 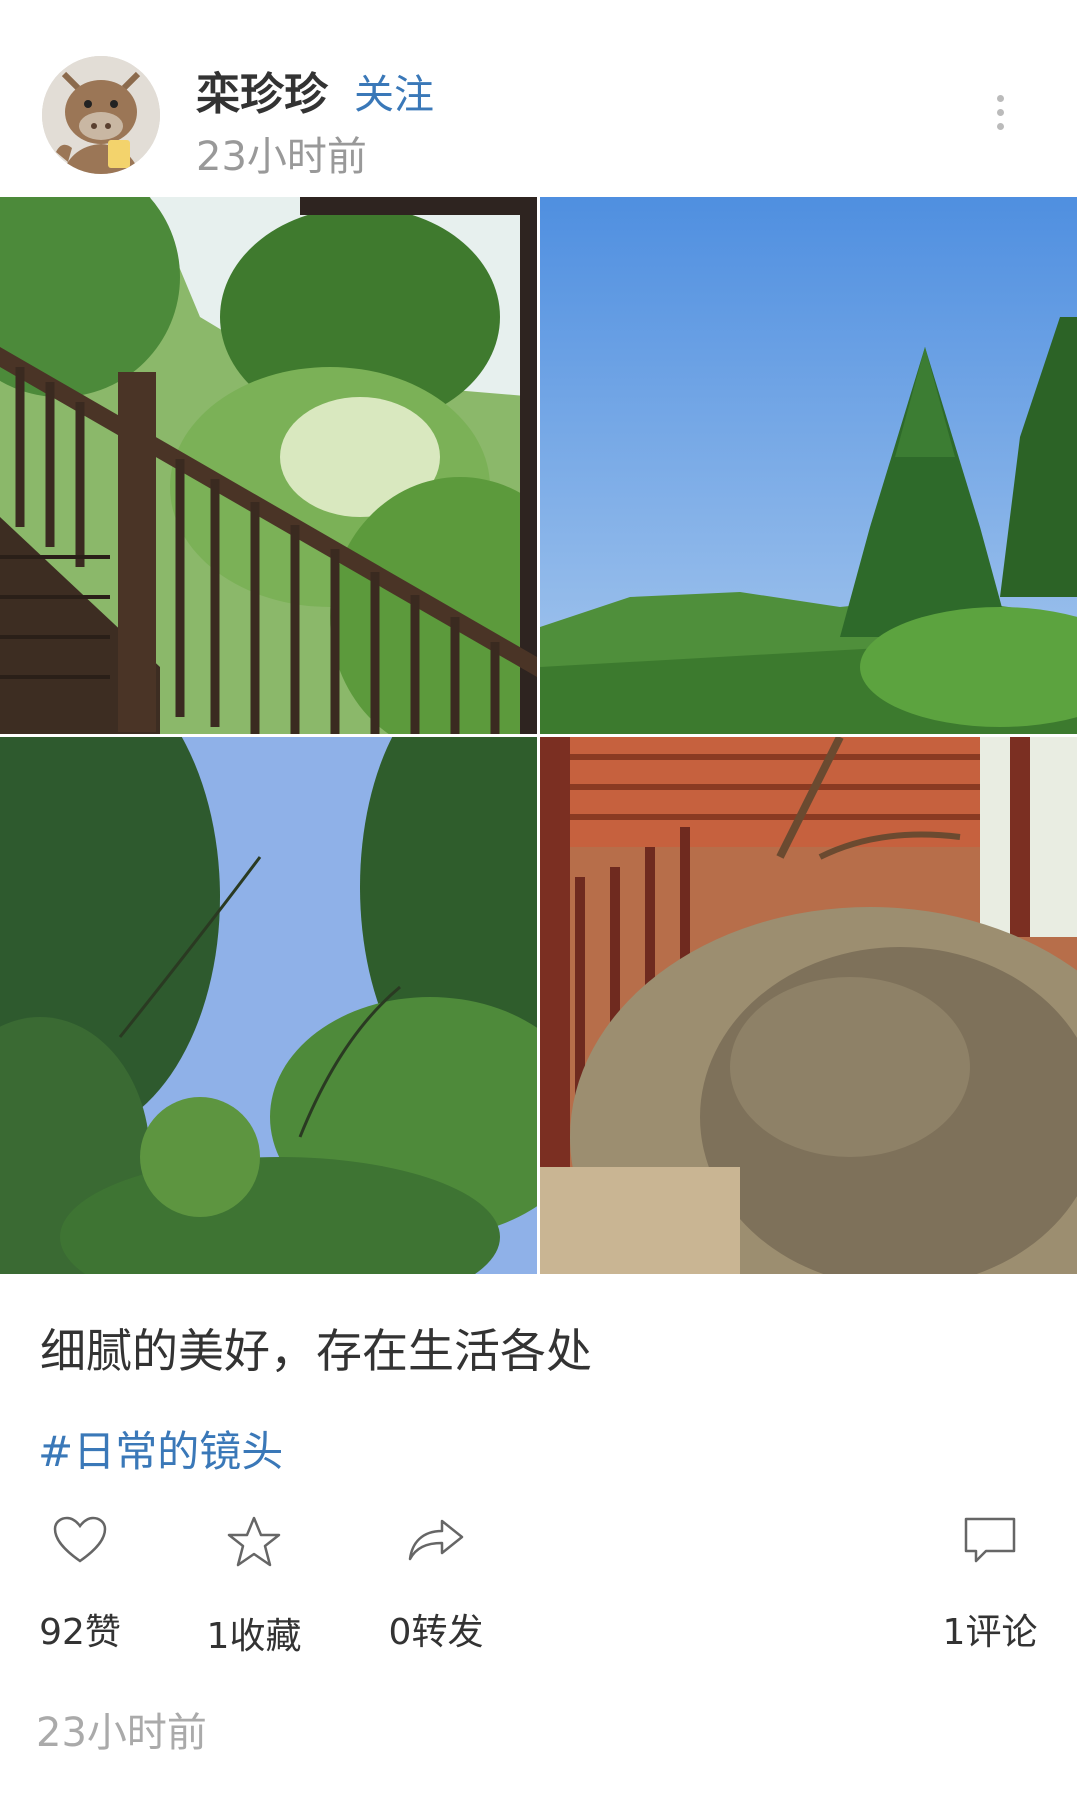 I want to click on follow-button: 关注, so click(x=394, y=91).